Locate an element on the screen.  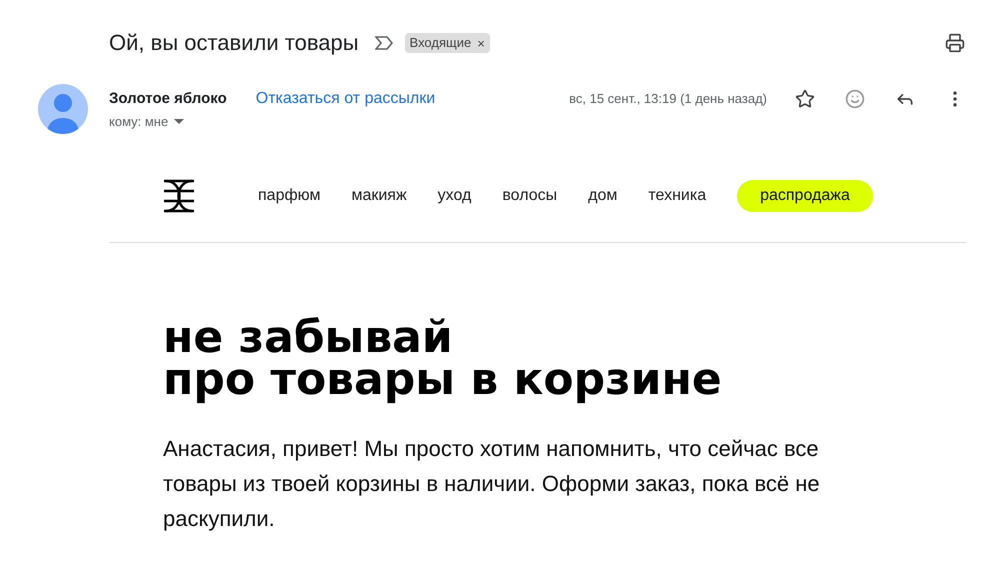
email-subject: Ой, вы оставили товары is located at coordinates (234, 43).